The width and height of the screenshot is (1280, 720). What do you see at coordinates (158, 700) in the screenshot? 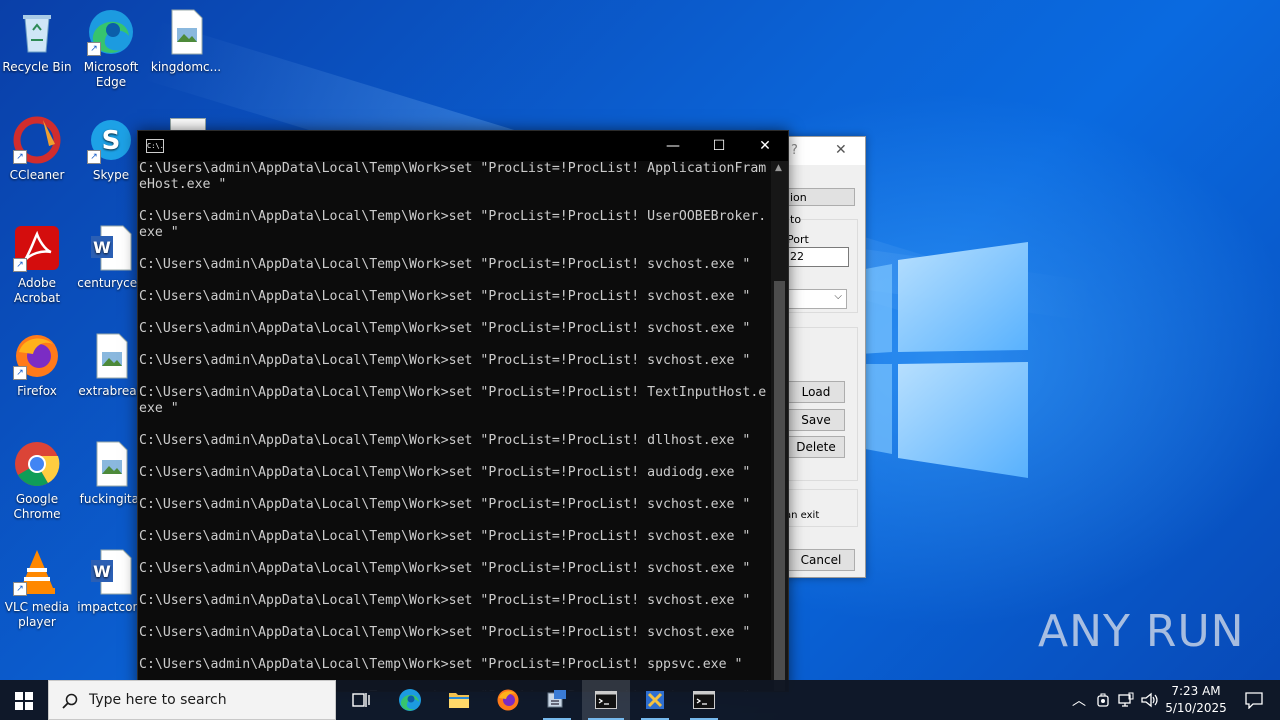
I see `search-placeholder: Type here to search` at bounding box center [158, 700].